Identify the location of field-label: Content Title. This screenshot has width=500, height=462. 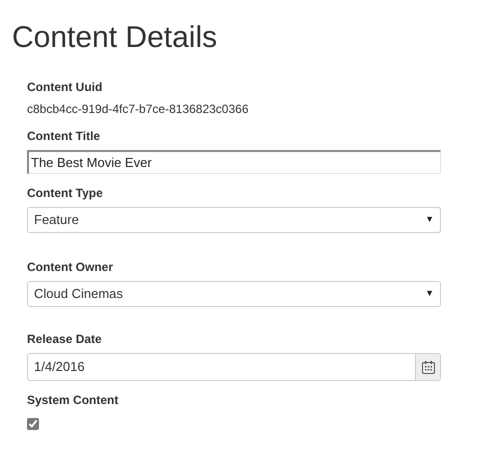
(64, 136).